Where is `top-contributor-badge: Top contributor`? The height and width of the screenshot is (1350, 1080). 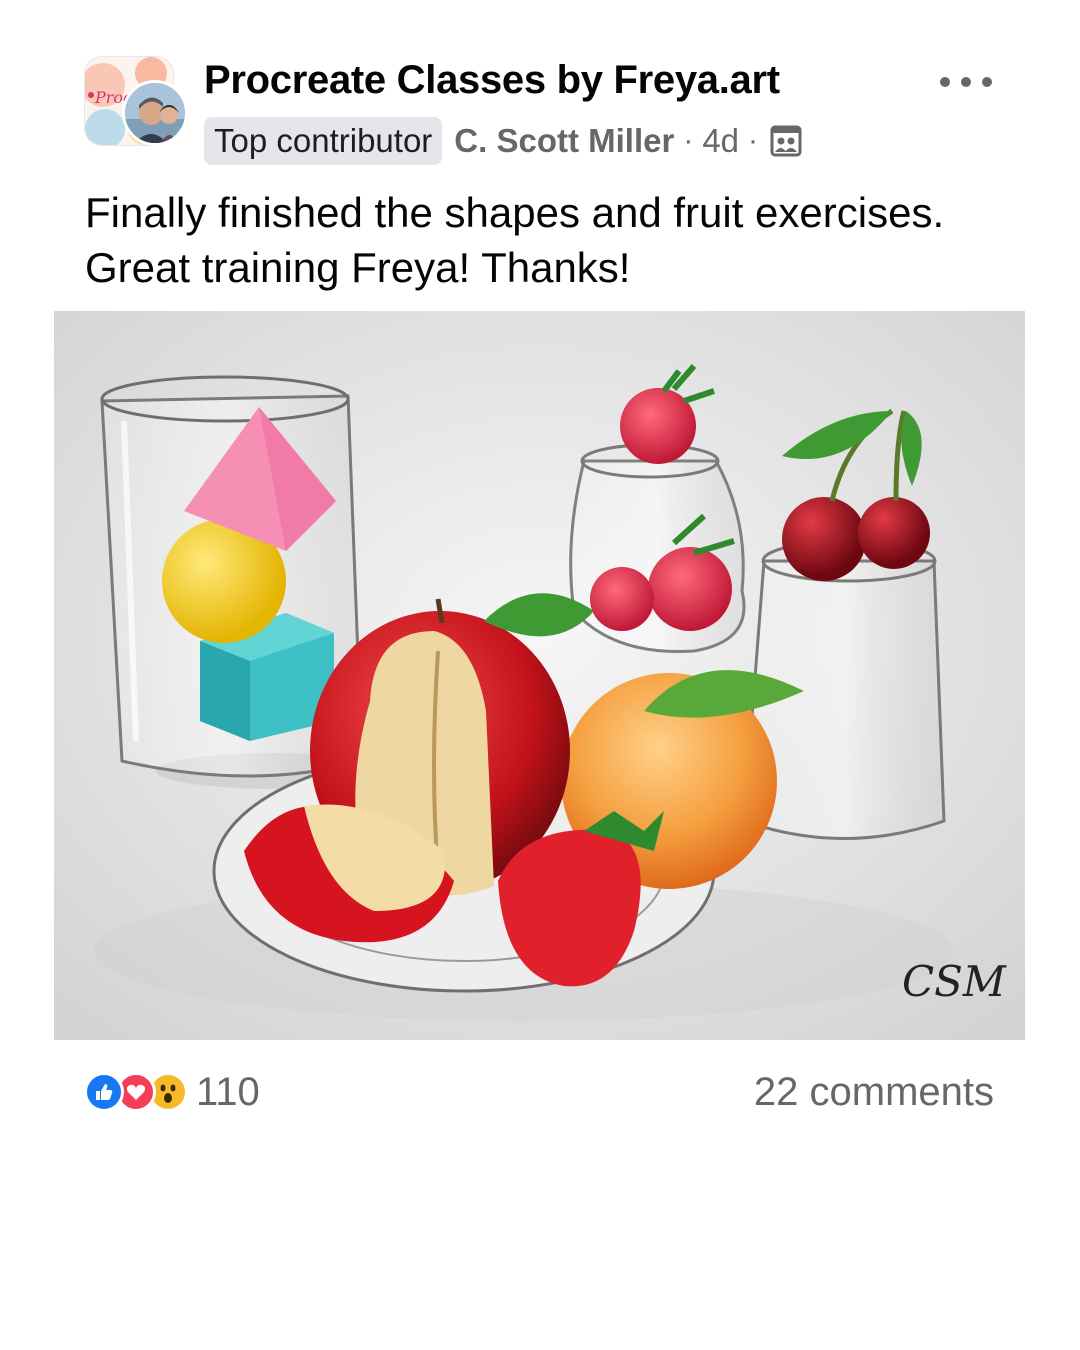
top-contributor-badge: Top contributor is located at coordinates (323, 141).